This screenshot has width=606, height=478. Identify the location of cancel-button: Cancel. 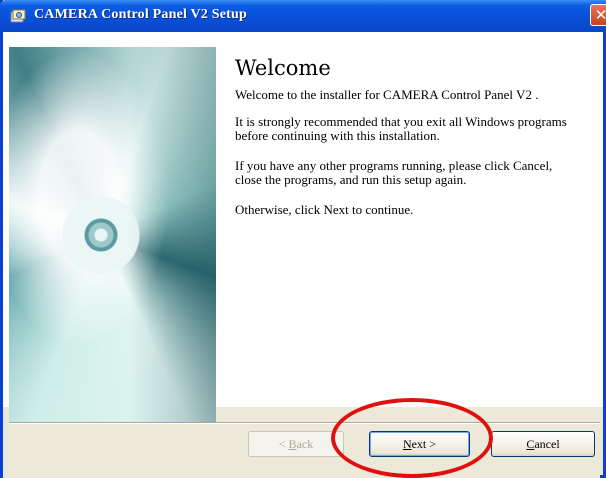
(543, 444).